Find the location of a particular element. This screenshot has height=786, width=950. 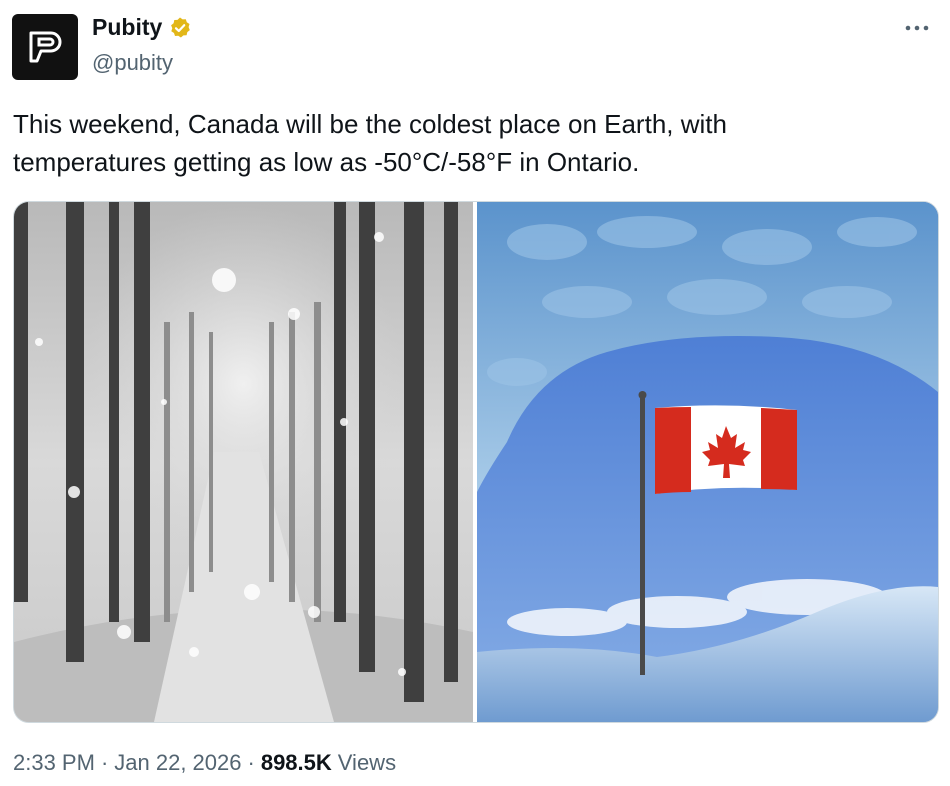

tweet-date: Jan 22, 2026 is located at coordinates (177, 763).